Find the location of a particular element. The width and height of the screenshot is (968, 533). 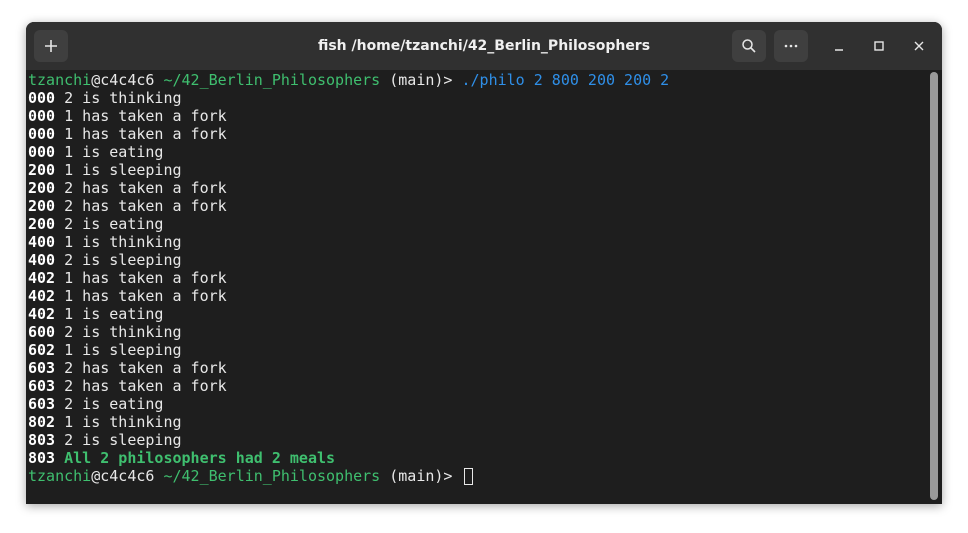

output-line: 200 1 is sleeping is located at coordinates (477, 170).